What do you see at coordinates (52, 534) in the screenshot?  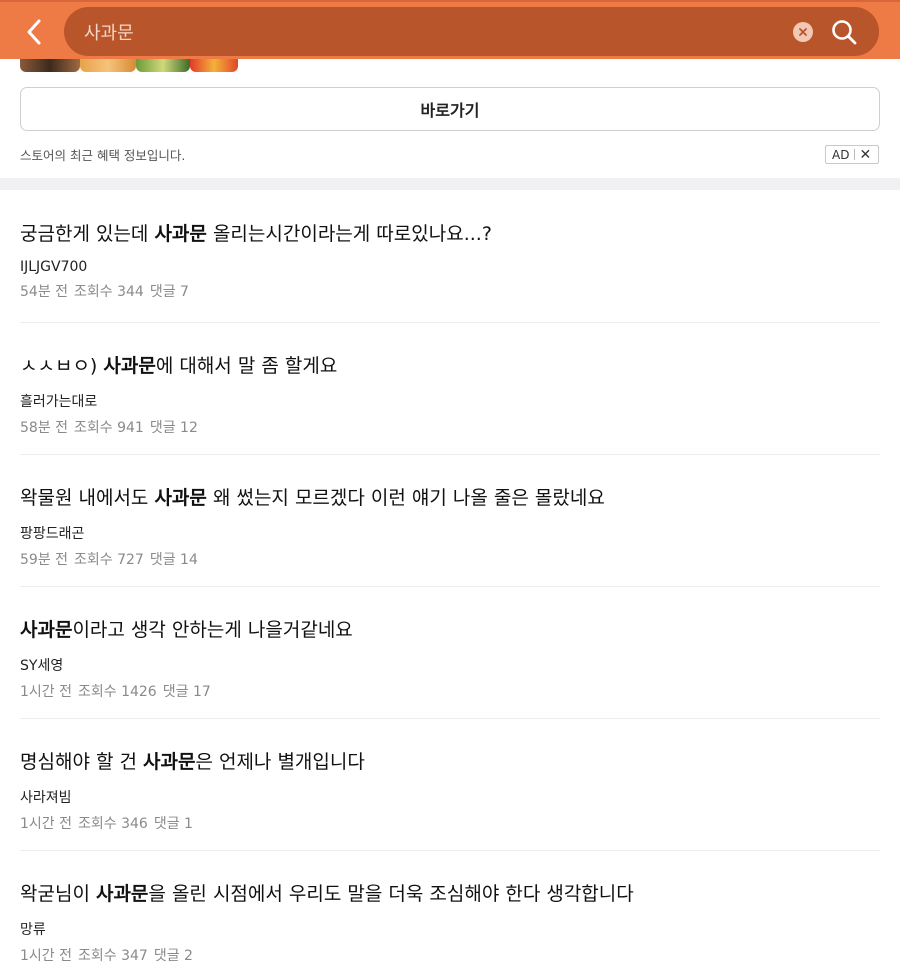 I see `post-author: 팡팡드래곤` at bounding box center [52, 534].